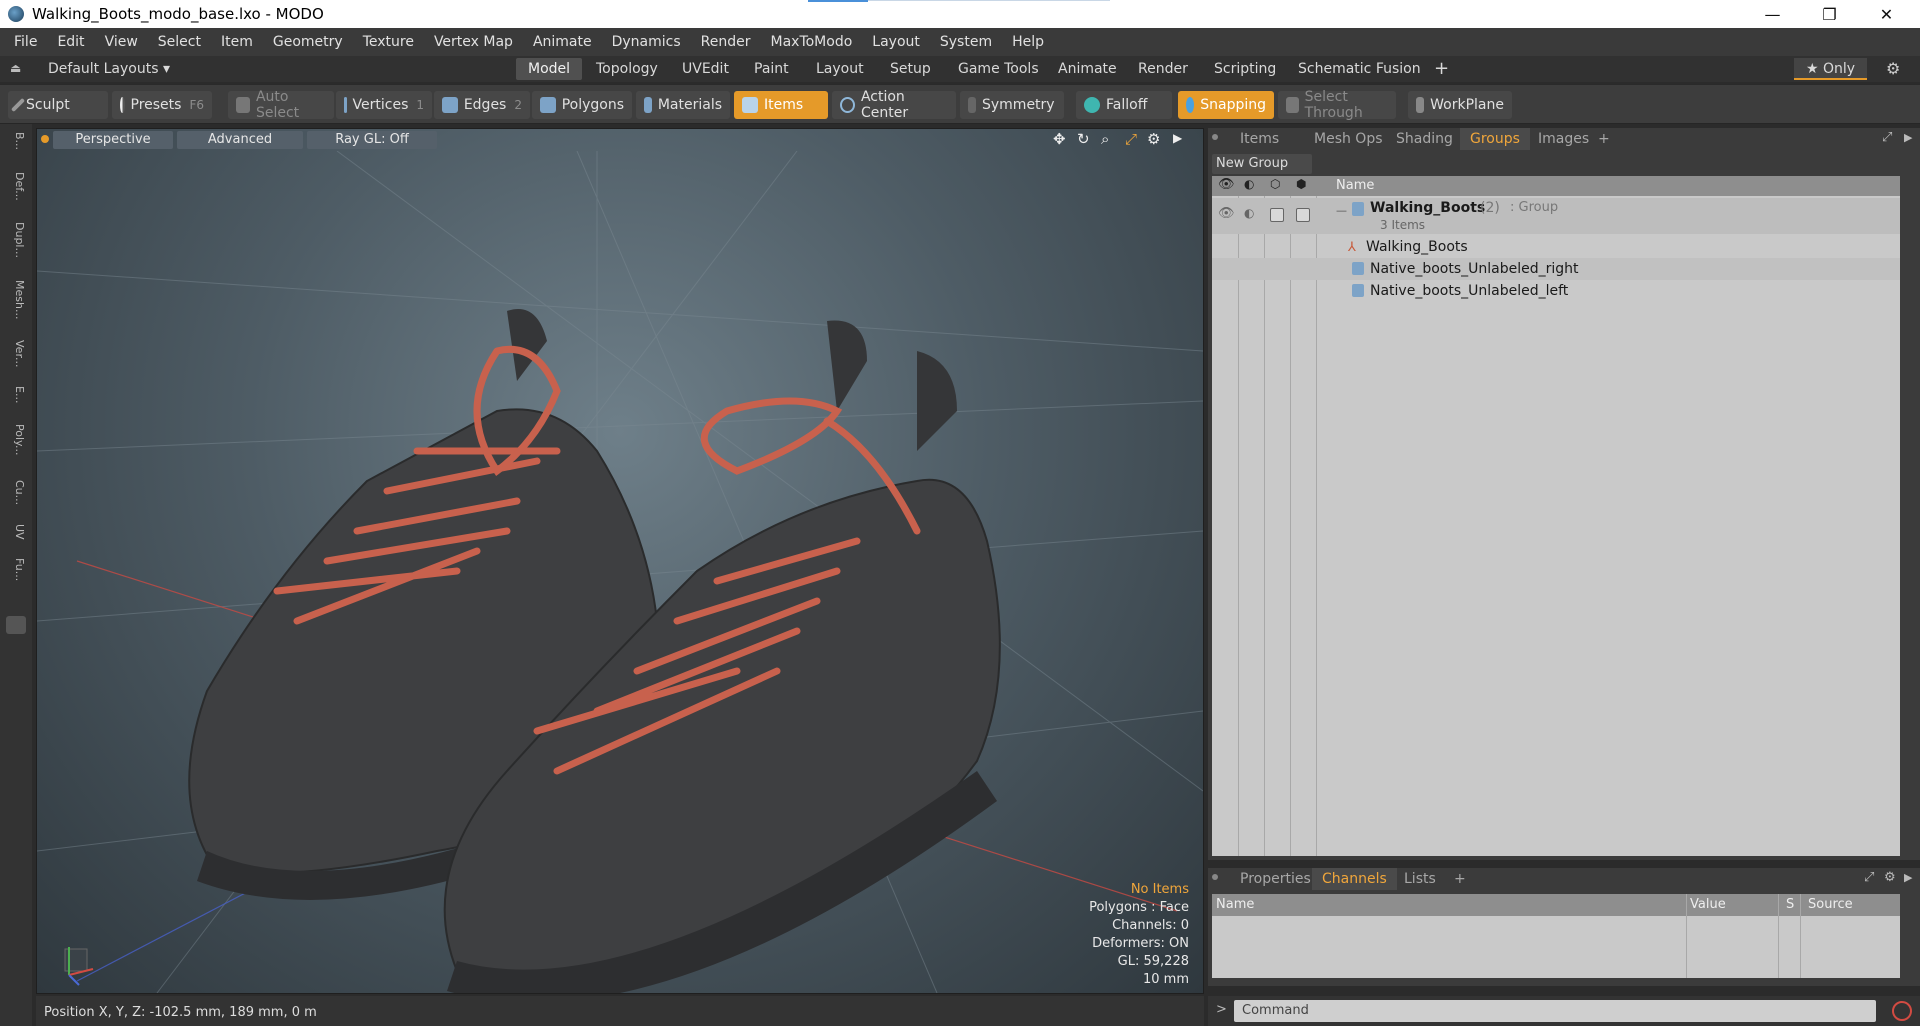  Describe the element at coordinates (1275, 184) in the screenshot. I see `lock-header-icon: ⬡` at that location.